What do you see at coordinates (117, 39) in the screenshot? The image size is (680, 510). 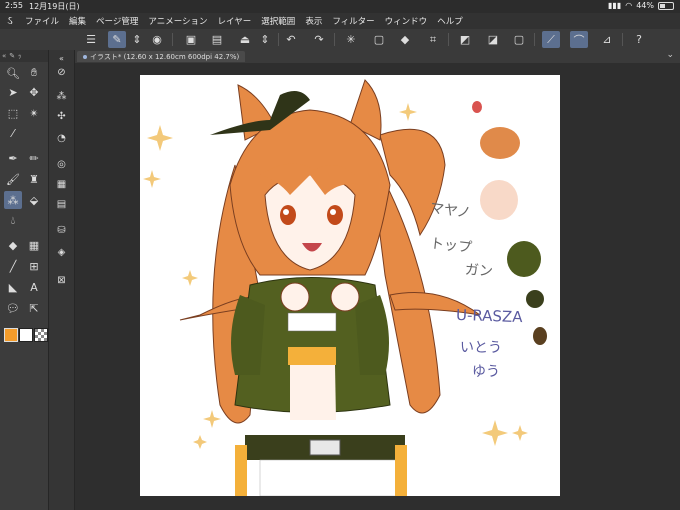 I see `edit-mode-icon: ✎` at bounding box center [117, 39].